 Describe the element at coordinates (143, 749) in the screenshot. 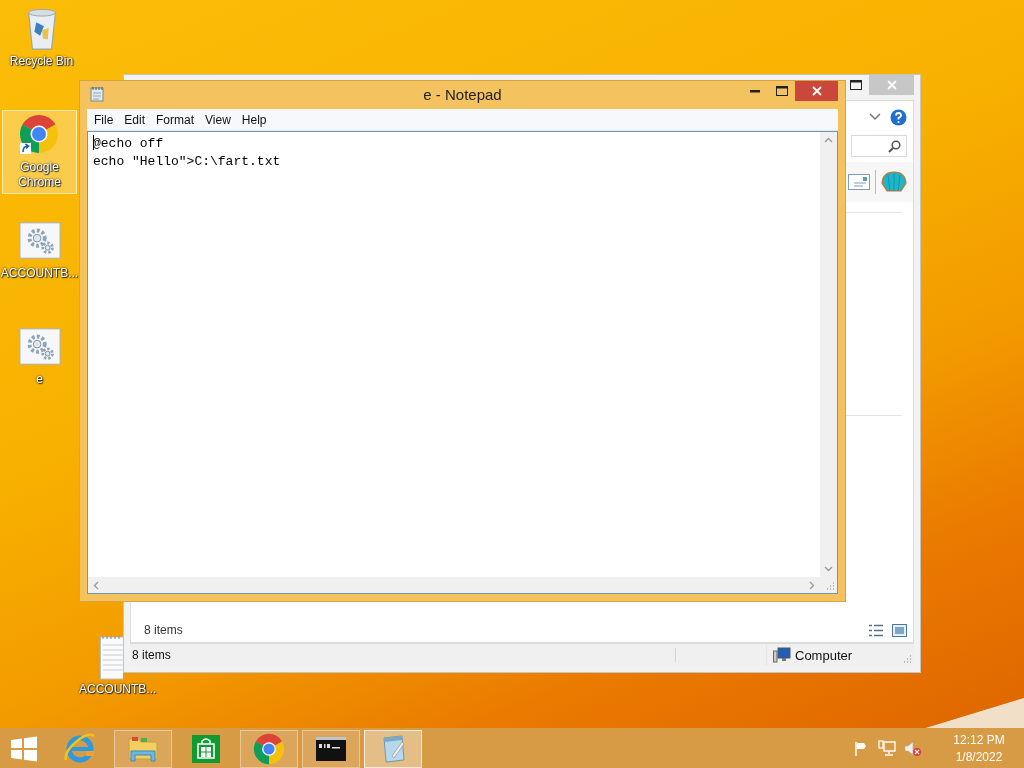

I see `folder-icon` at that location.